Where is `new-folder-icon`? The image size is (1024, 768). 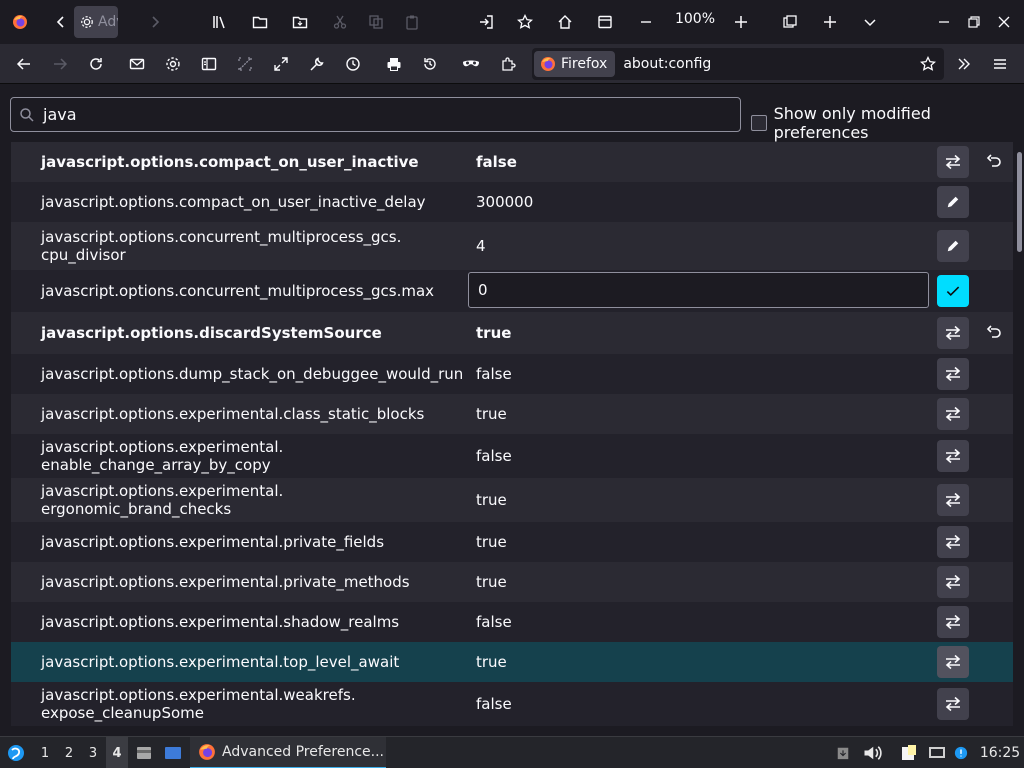
new-folder-icon is located at coordinates (260, 22).